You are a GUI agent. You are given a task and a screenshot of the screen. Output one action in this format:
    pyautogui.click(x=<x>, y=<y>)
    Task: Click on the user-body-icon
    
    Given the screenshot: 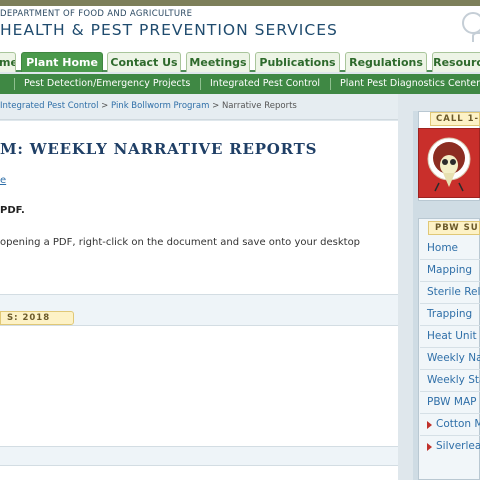 What is the action you would take?
    pyautogui.click(x=476, y=37)
    